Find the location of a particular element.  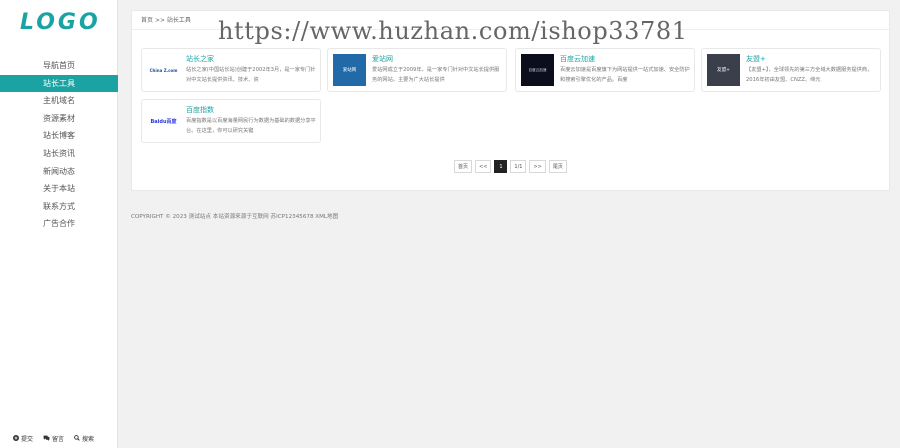

submit-button: 提交 is located at coordinates (23, 438).